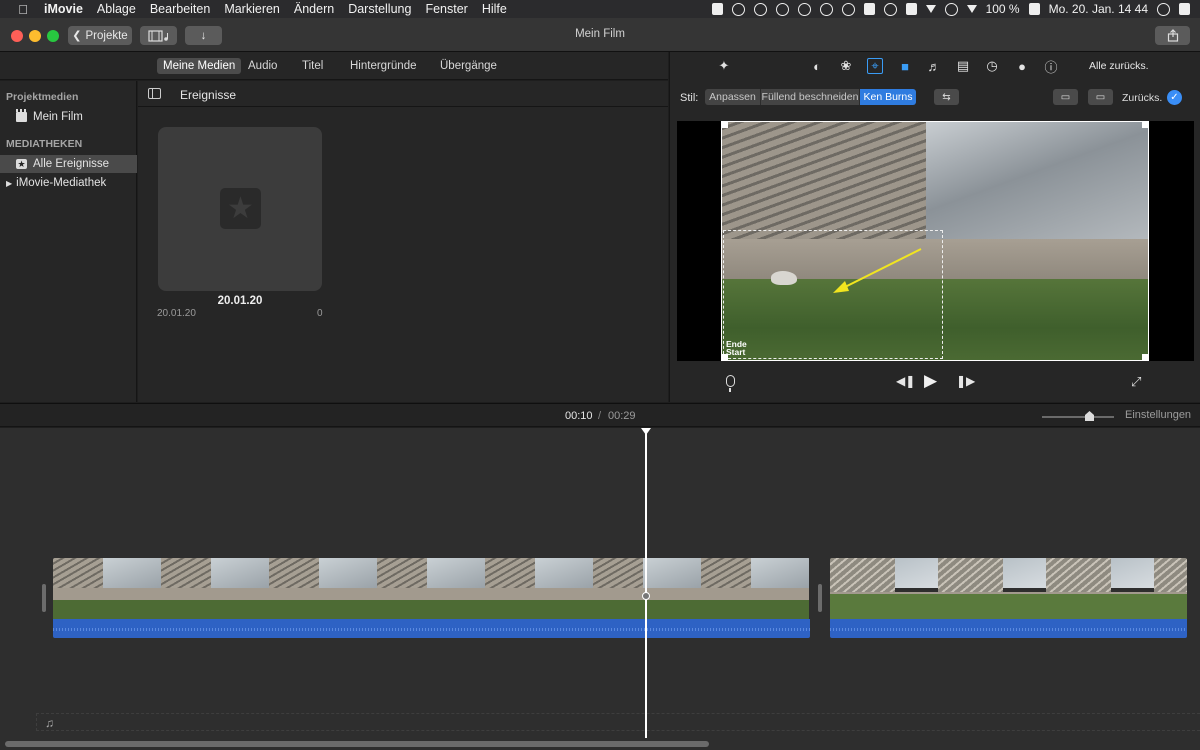 The image size is (1200, 750). I want to click on menu-hilfe: Hilfe, so click(494, 9).